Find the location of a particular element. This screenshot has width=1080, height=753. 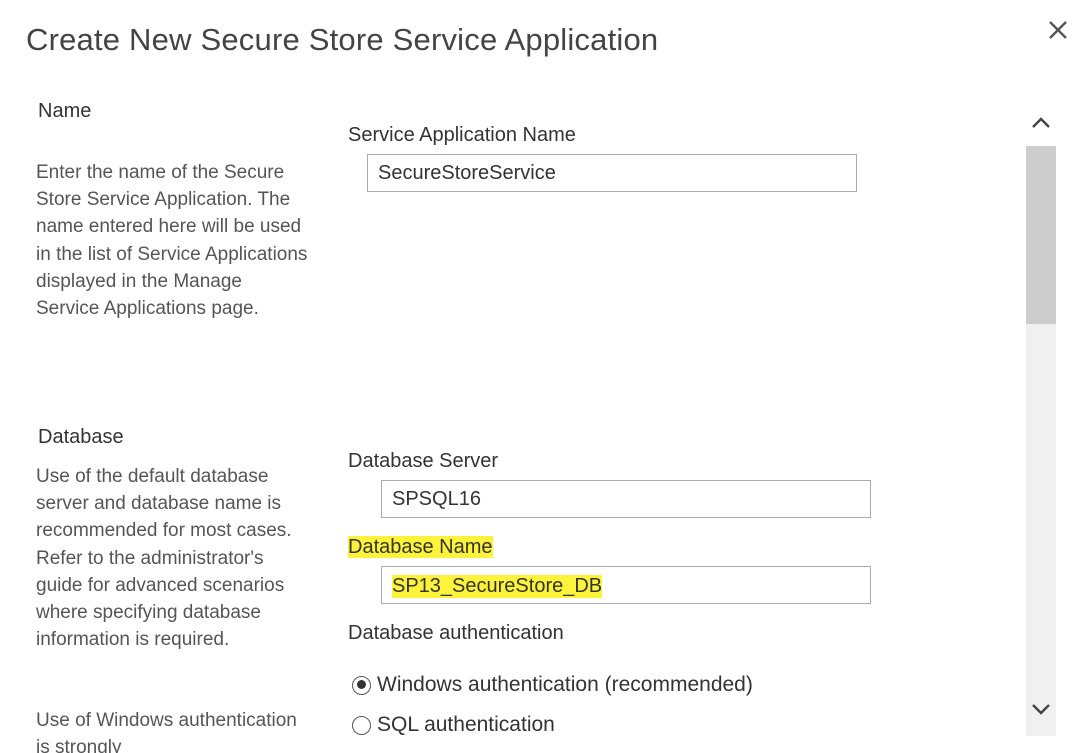

radio-sql-authentication: SQL authentication is located at coordinates (453, 725).